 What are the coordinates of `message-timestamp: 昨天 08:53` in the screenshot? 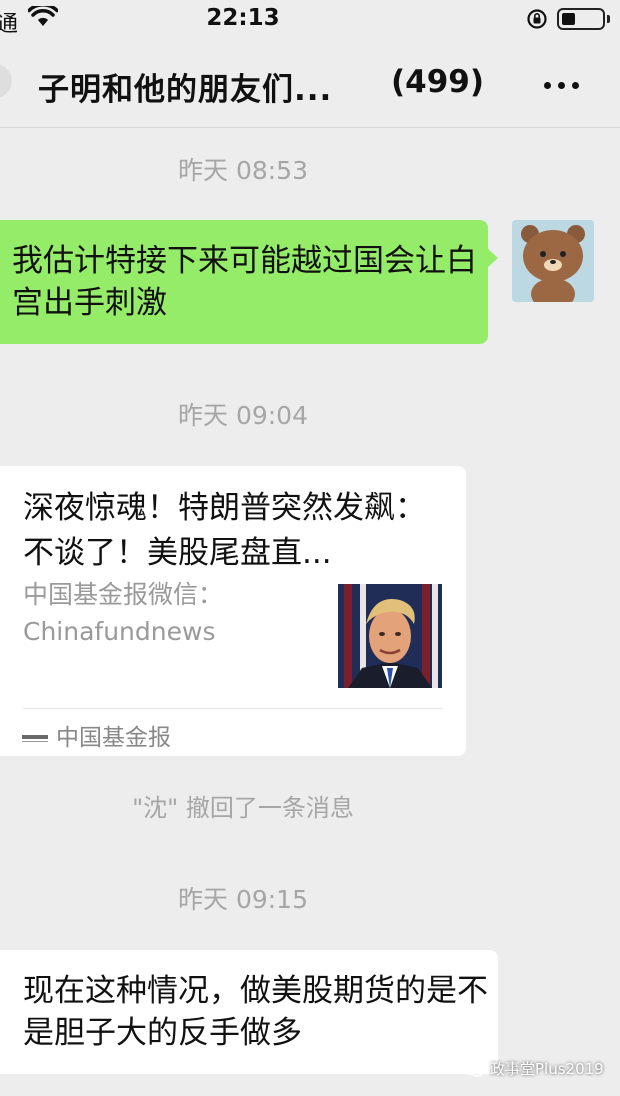 It's located at (243, 170).